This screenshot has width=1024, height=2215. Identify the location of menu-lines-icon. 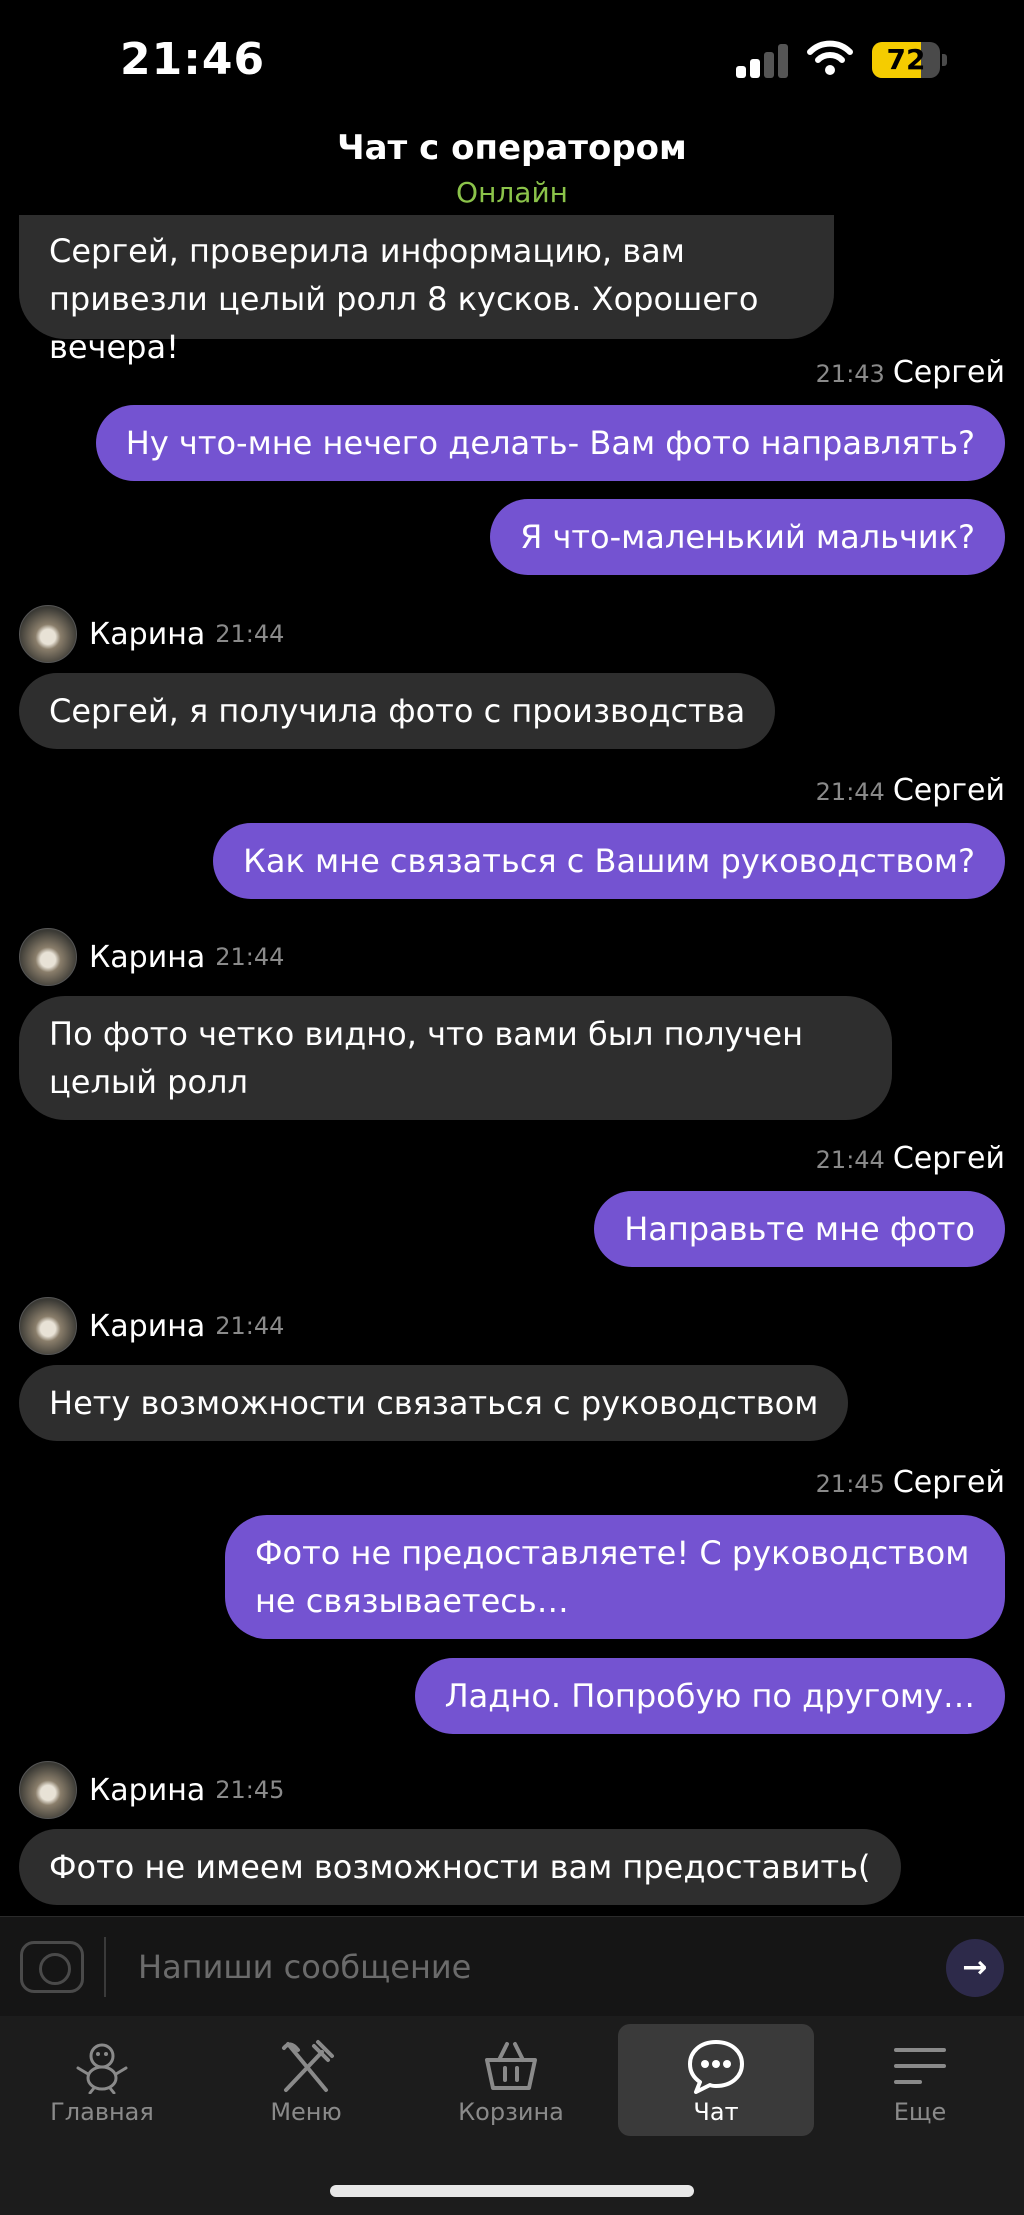
(920, 2066).